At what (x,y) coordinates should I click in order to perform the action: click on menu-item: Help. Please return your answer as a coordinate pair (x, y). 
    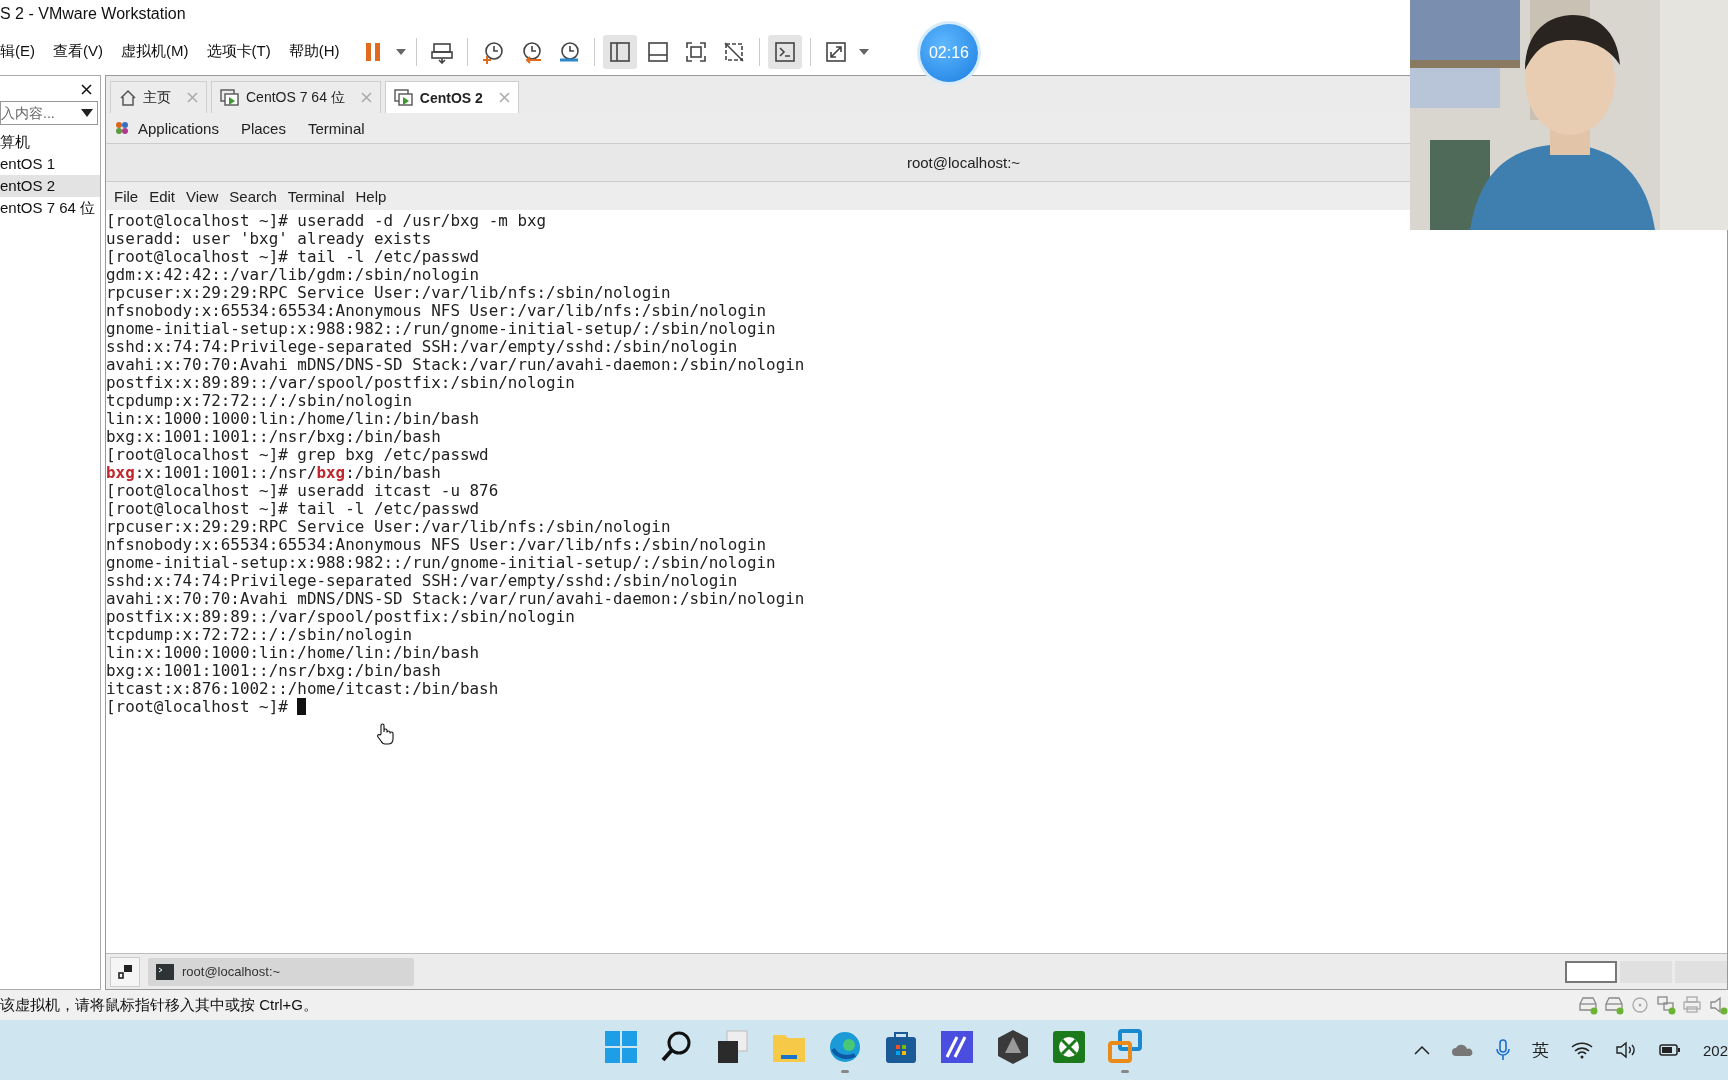
    Looking at the image, I should click on (371, 196).